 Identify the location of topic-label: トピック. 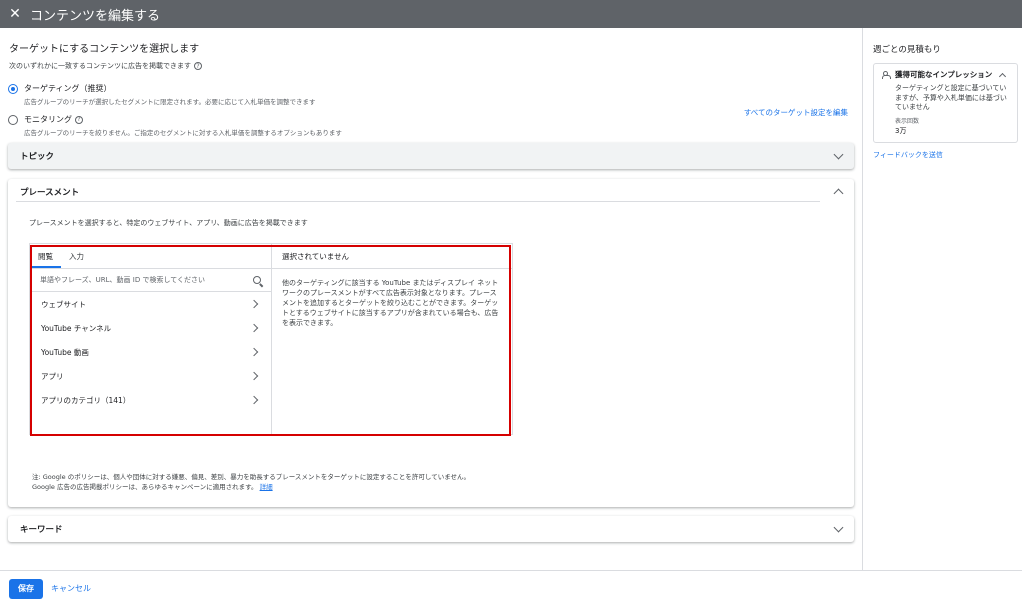
(37, 157).